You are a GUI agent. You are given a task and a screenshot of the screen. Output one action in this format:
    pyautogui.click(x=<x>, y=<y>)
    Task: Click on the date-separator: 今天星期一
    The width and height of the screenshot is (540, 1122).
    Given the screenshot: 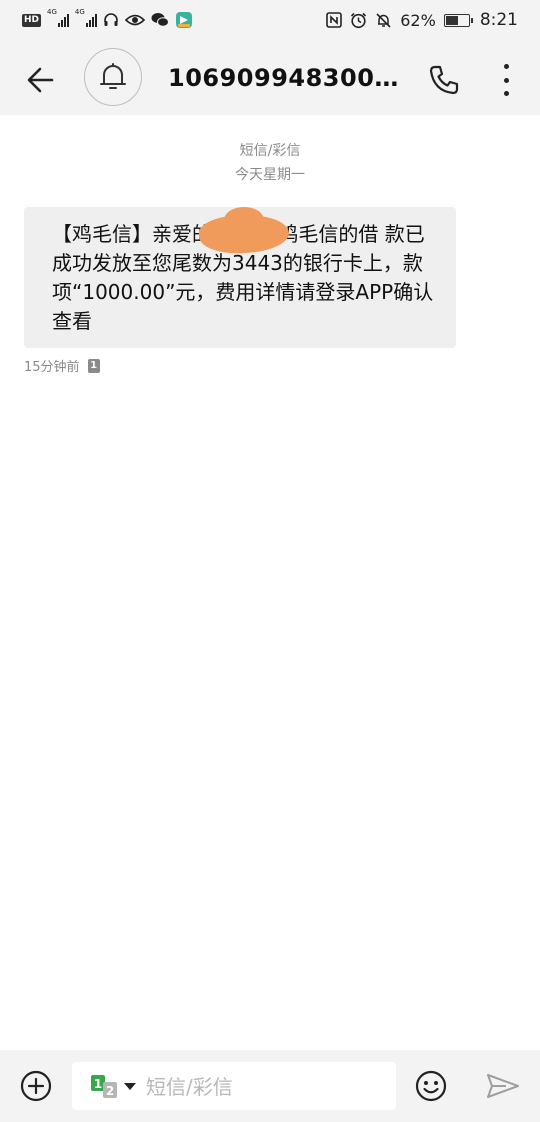 What is the action you would take?
    pyautogui.click(x=270, y=175)
    